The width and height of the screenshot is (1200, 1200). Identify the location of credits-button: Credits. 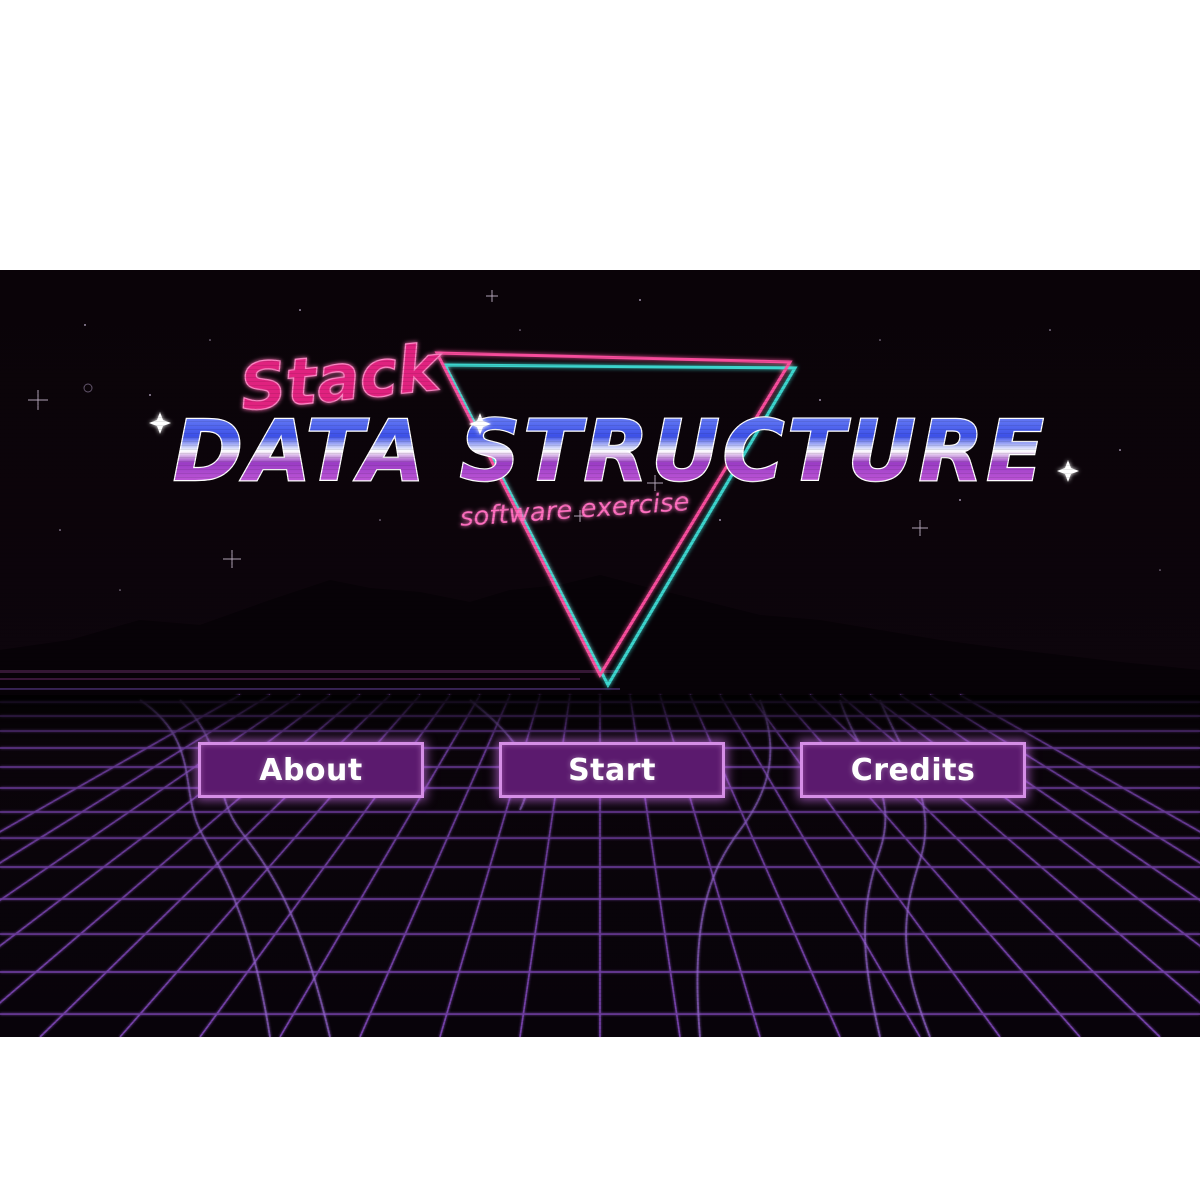
(913, 770).